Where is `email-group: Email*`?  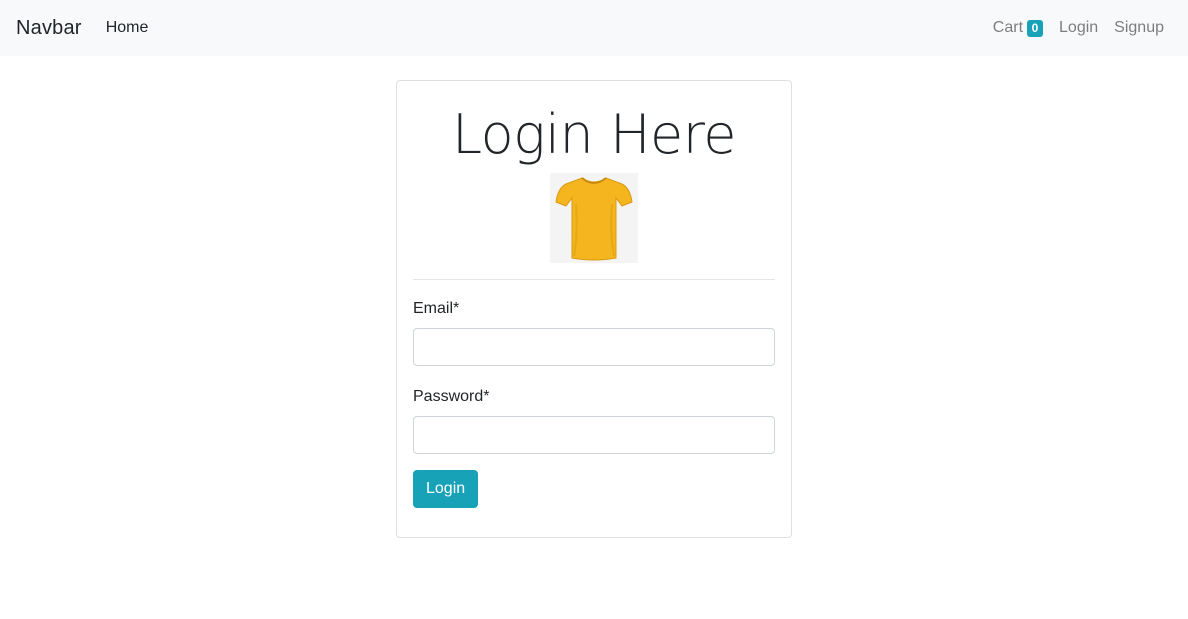
email-group: Email* is located at coordinates (594, 333).